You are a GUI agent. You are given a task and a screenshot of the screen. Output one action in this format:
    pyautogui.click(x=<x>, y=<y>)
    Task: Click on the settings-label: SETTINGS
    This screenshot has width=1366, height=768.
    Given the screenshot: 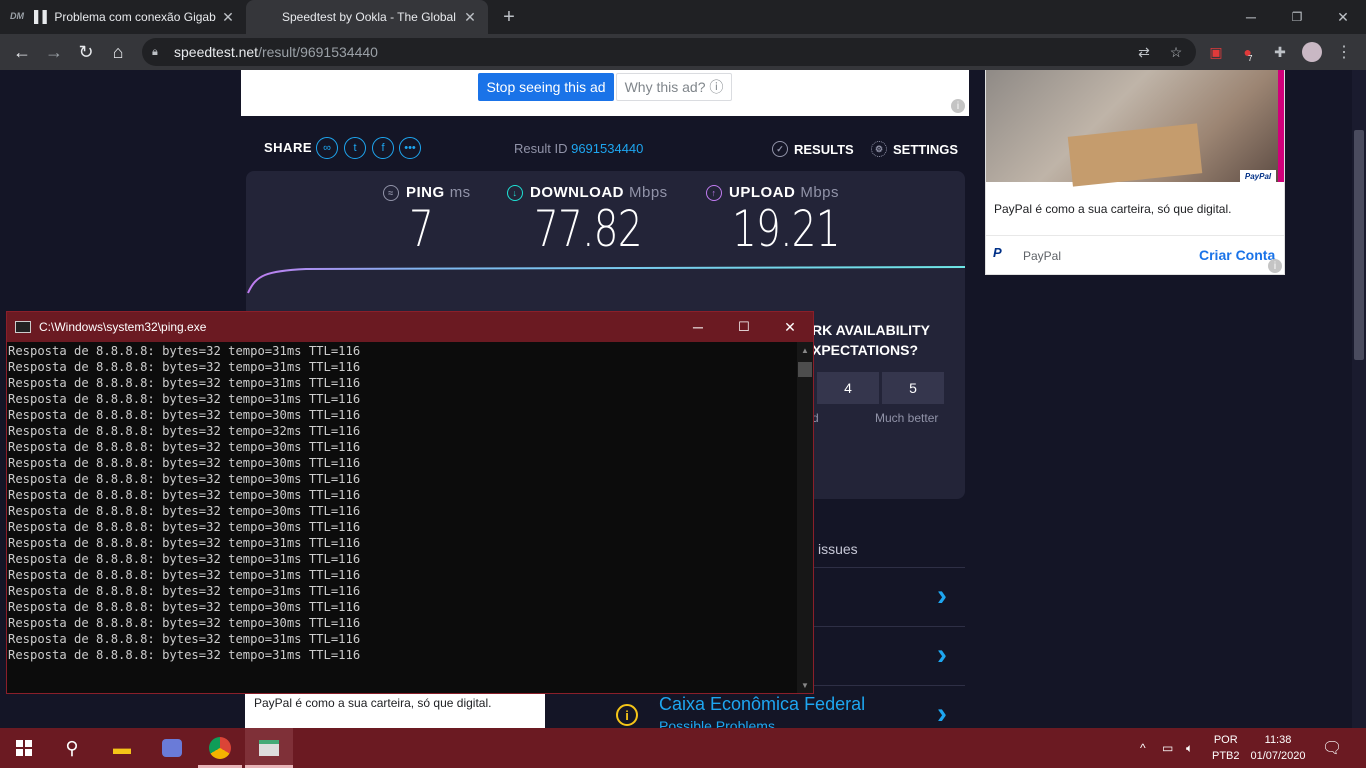 What is the action you would take?
    pyautogui.click(x=926, y=149)
    